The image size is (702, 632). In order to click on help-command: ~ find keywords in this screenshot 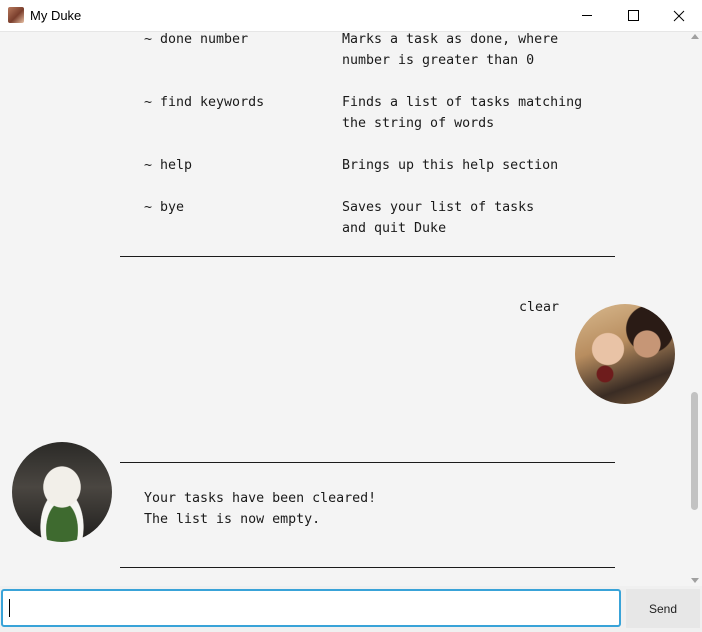, I will do `click(204, 102)`.